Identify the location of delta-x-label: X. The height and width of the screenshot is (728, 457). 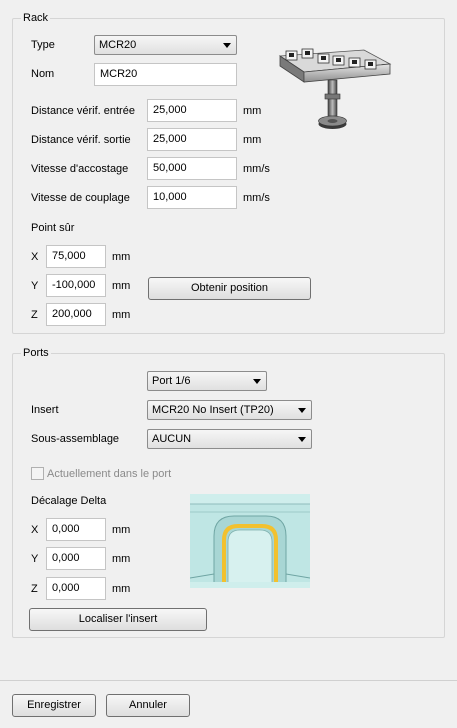
(35, 530).